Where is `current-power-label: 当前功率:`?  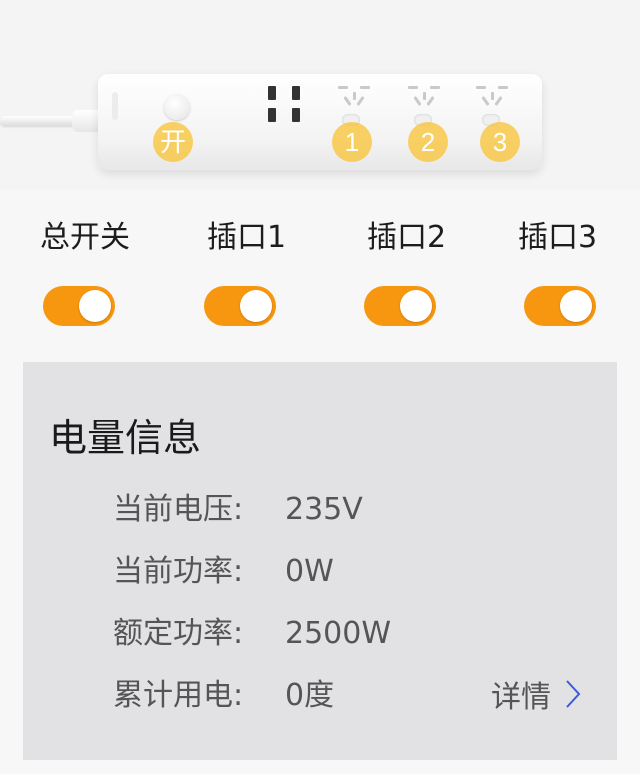
current-power-label: 当前功率: is located at coordinates (178, 571).